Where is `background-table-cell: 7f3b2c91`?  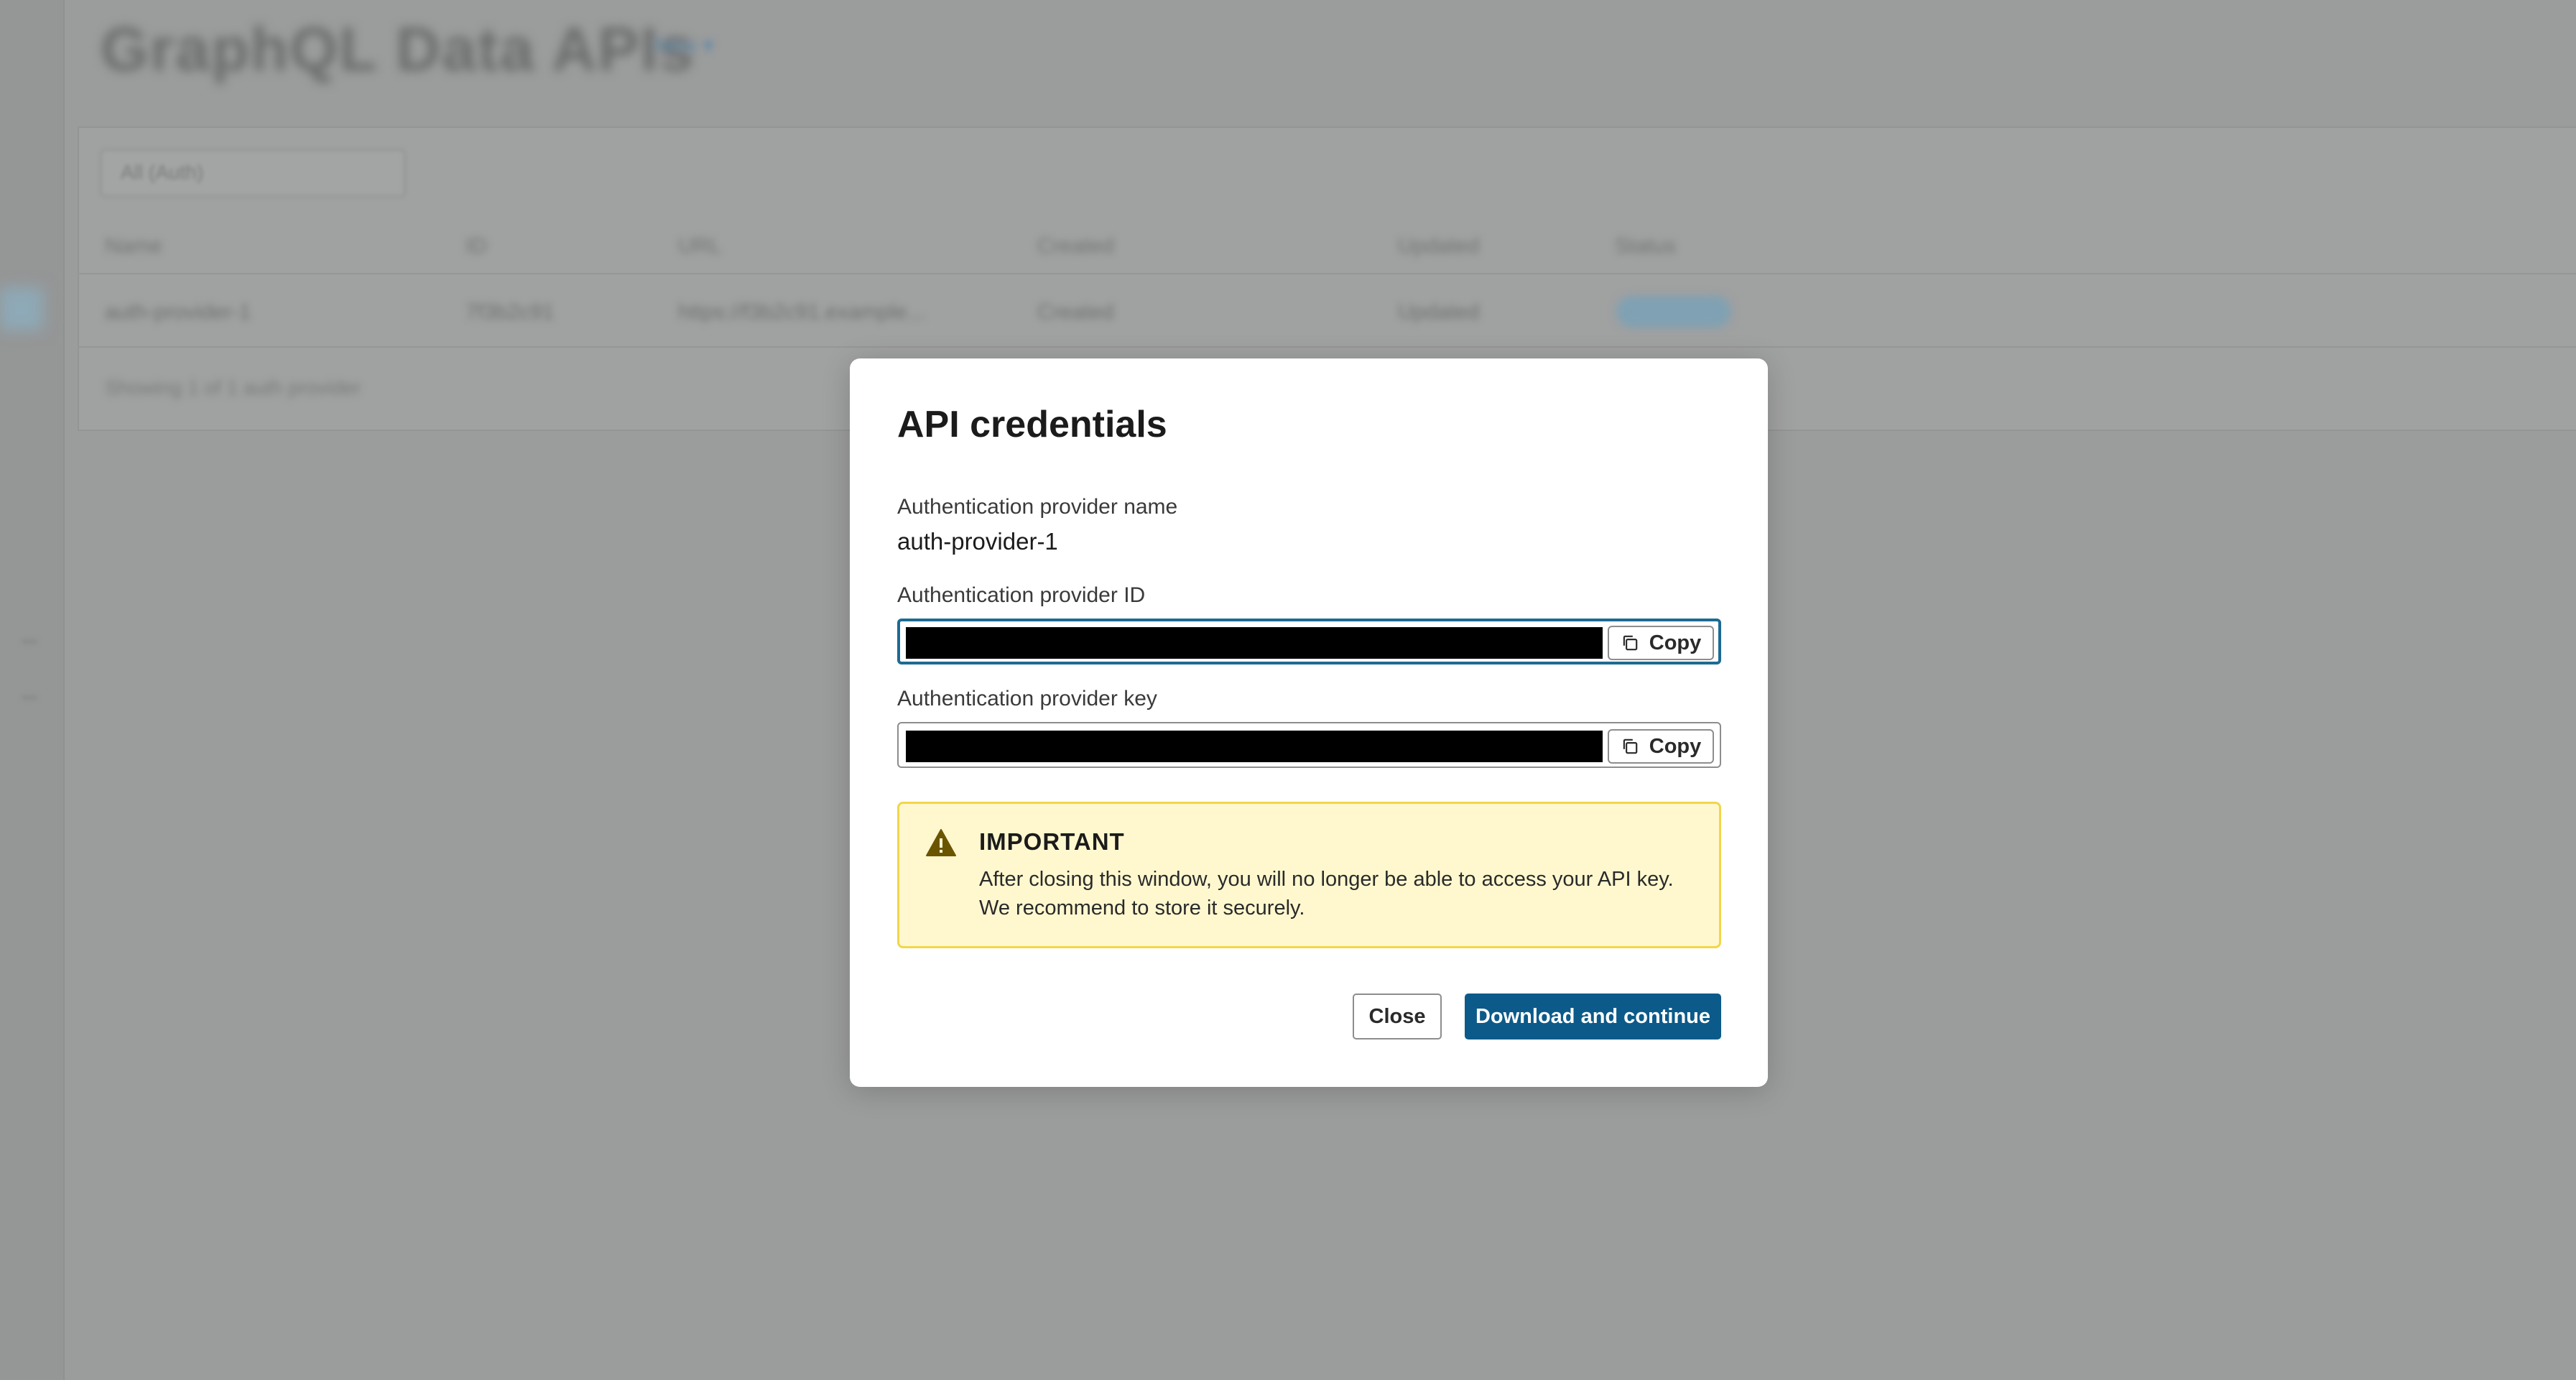
background-table-cell: 7f3b2c91 is located at coordinates (510, 312).